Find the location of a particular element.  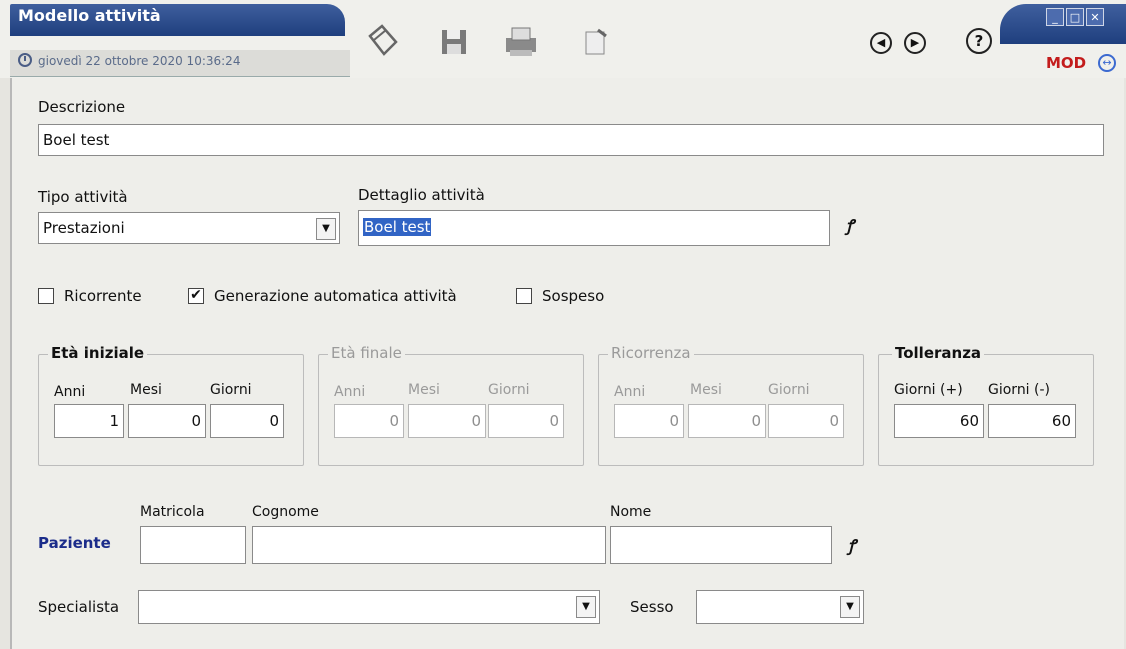

eta-finale-giorni-input: 0 is located at coordinates (526, 421).